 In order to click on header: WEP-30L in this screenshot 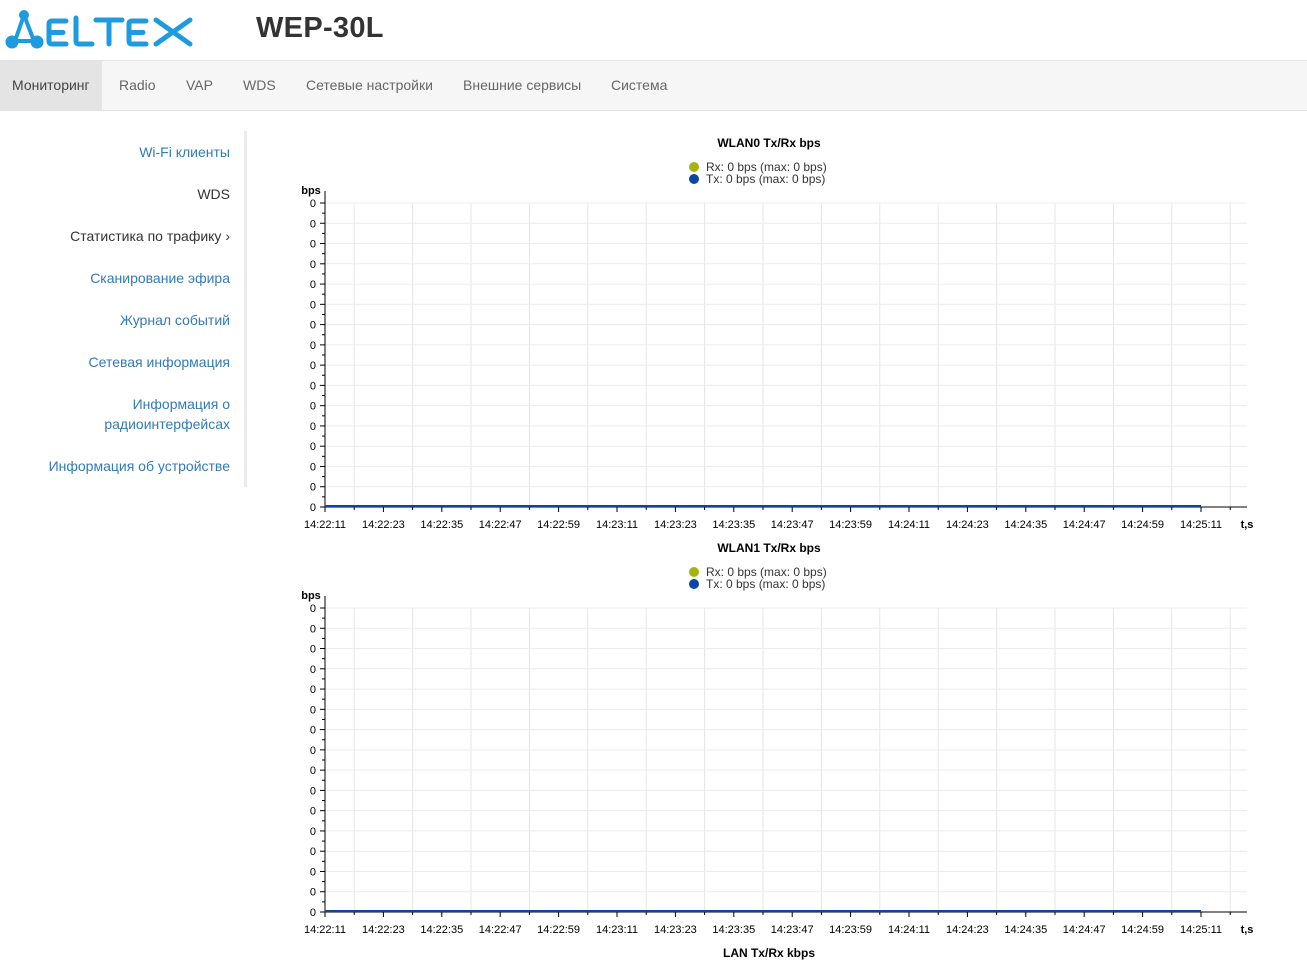, I will do `click(653, 30)`.